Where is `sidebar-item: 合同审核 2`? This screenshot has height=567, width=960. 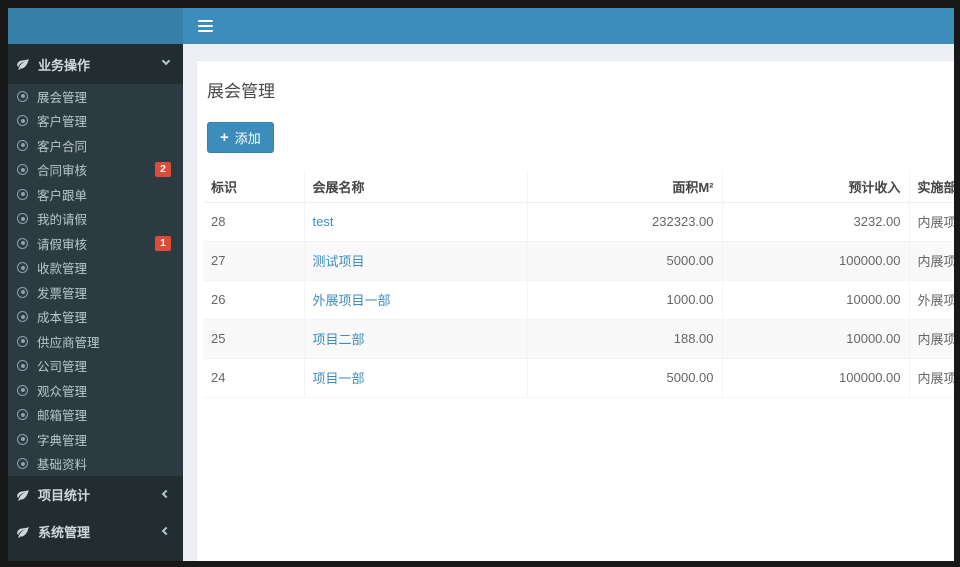 sidebar-item: 合同审核 2 is located at coordinates (95, 170).